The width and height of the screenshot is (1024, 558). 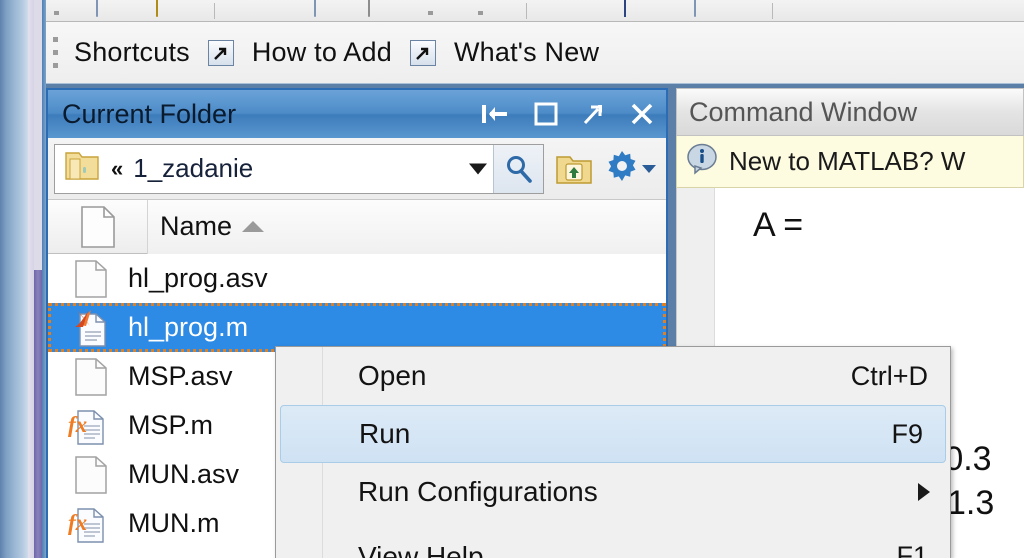 What do you see at coordinates (250, 8) in the screenshot?
I see `cut-icon` at bounding box center [250, 8].